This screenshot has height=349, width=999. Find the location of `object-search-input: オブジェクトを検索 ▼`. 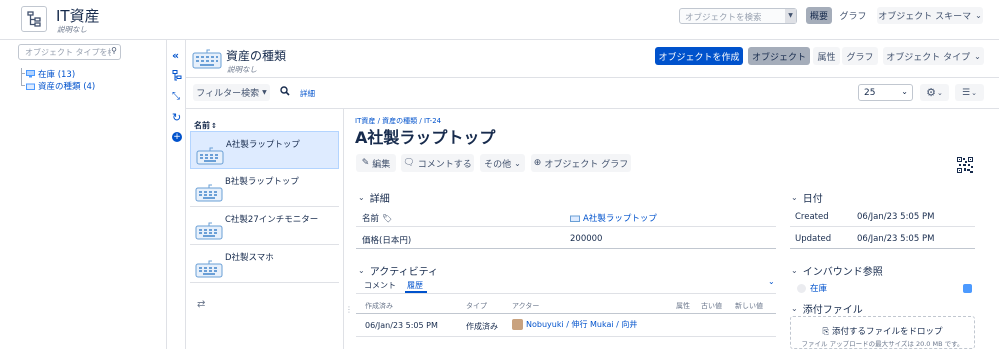

object-search-input: オブジェクトを検索 ▼ is located at coordinates (738, 16).